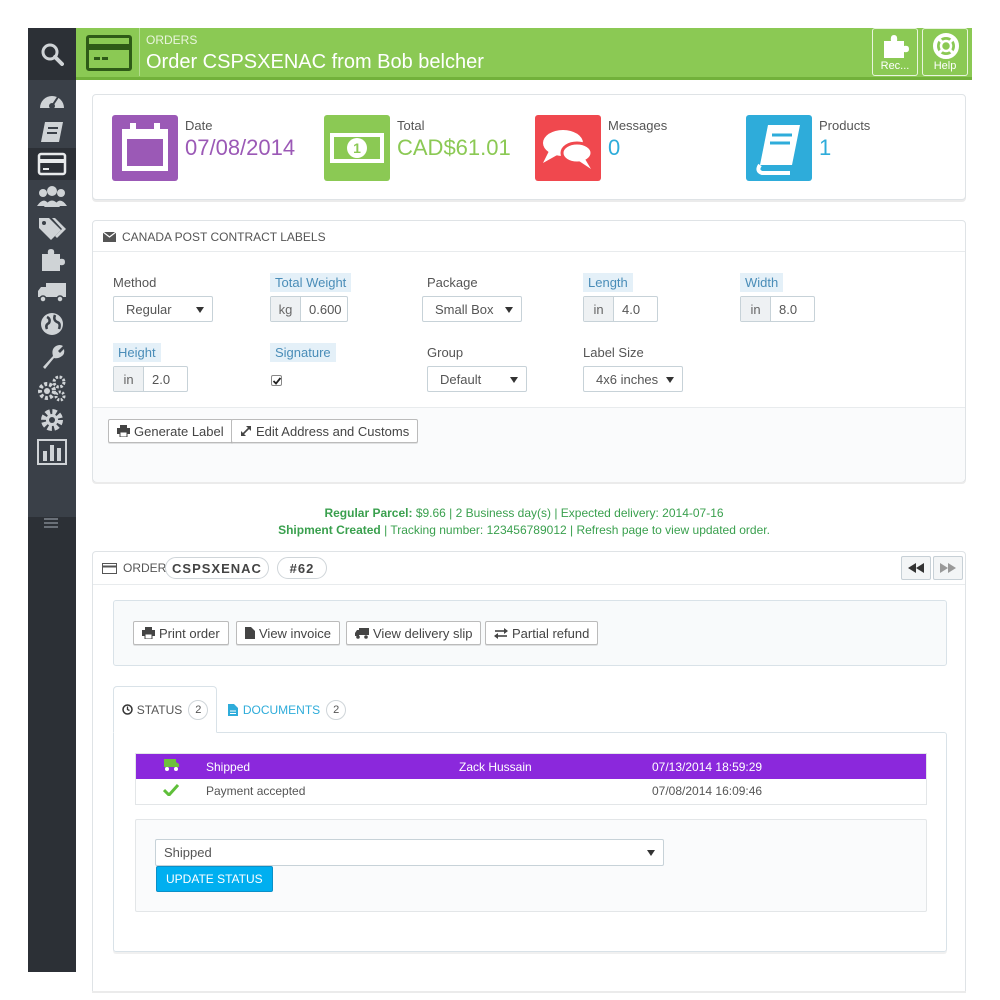  What do you see at coordinates (779, 148) in the screenshot?
I see `book-icon` at bounding box center [779, 148].